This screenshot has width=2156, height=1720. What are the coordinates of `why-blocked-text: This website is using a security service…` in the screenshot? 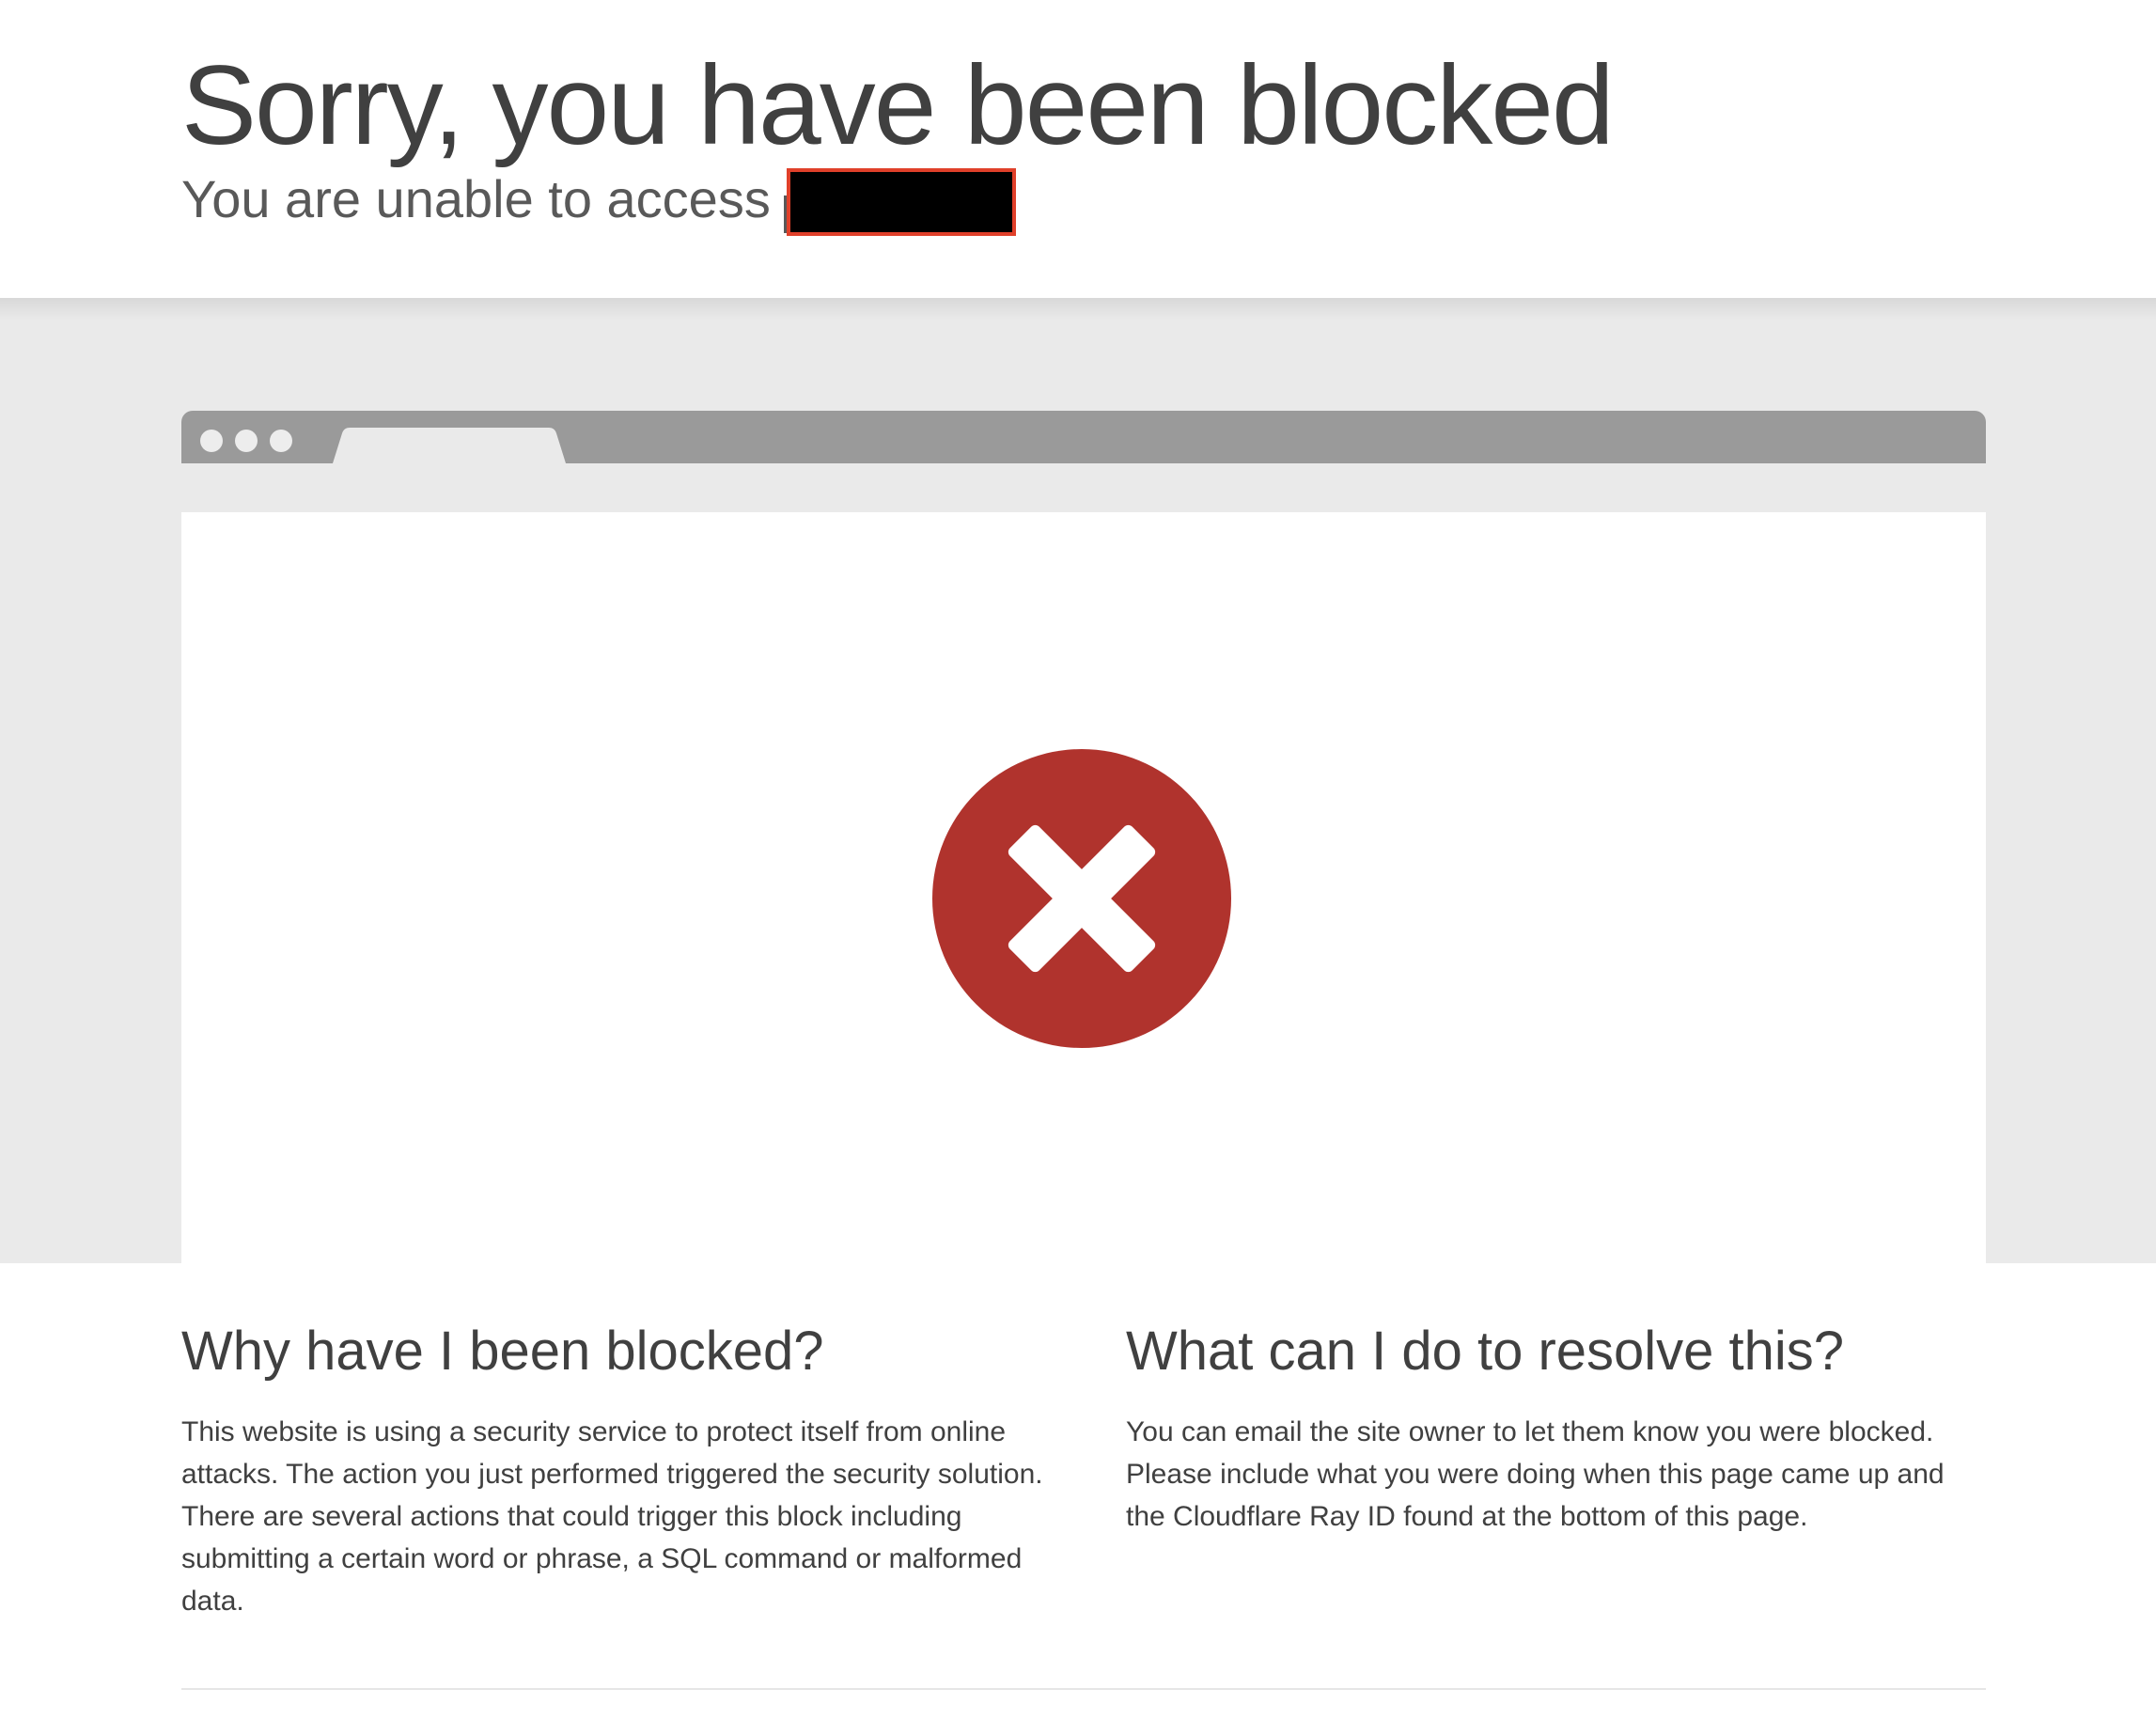 It's located at (612, 1516).